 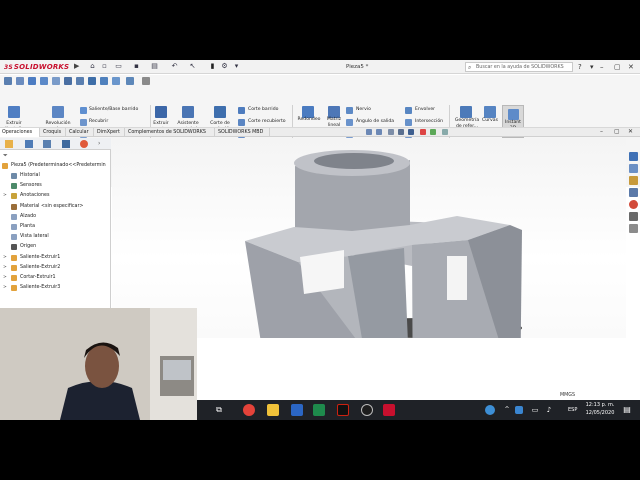 What do you see at coordinates (220, 112) in the screenshot?
I see `revolve-cut-icon` at bounding box center [220, 112].